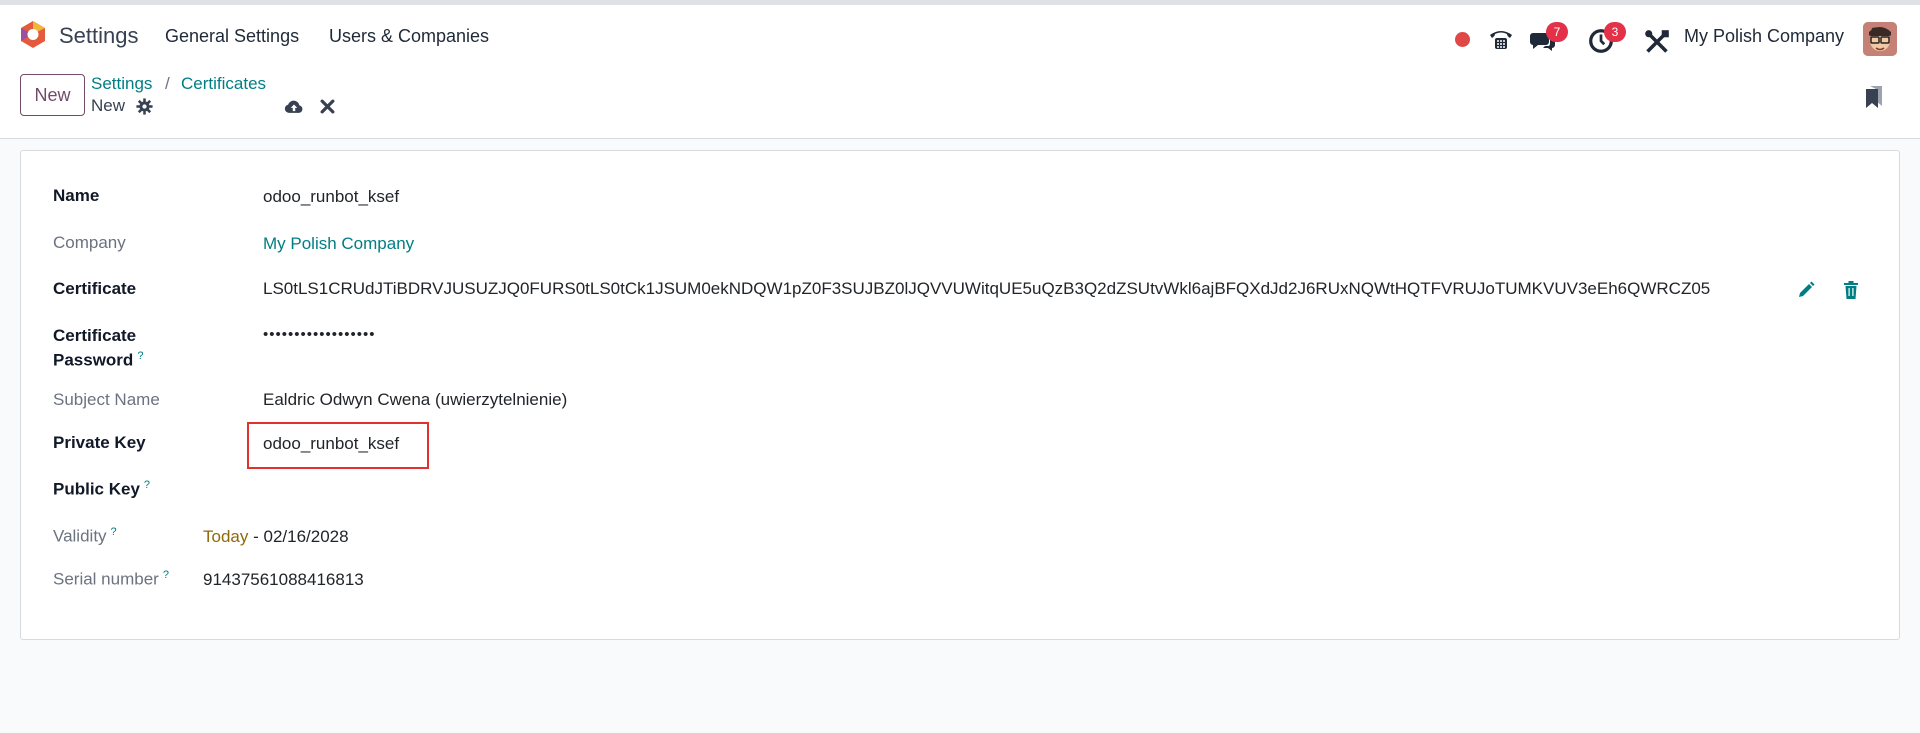  I want to click on user-avatar, so click(1880, 39).